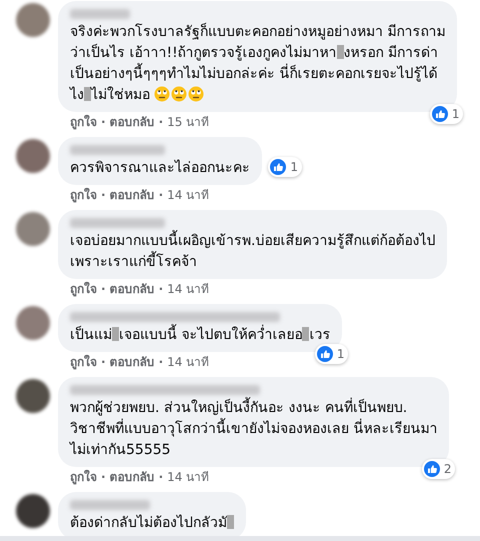  What do you see at coordinates (160, 168) in the screenshot?
I see `comment-text: ควรพิจารณาและไล่ออกนะคะ` at bounding box center [160, 168].